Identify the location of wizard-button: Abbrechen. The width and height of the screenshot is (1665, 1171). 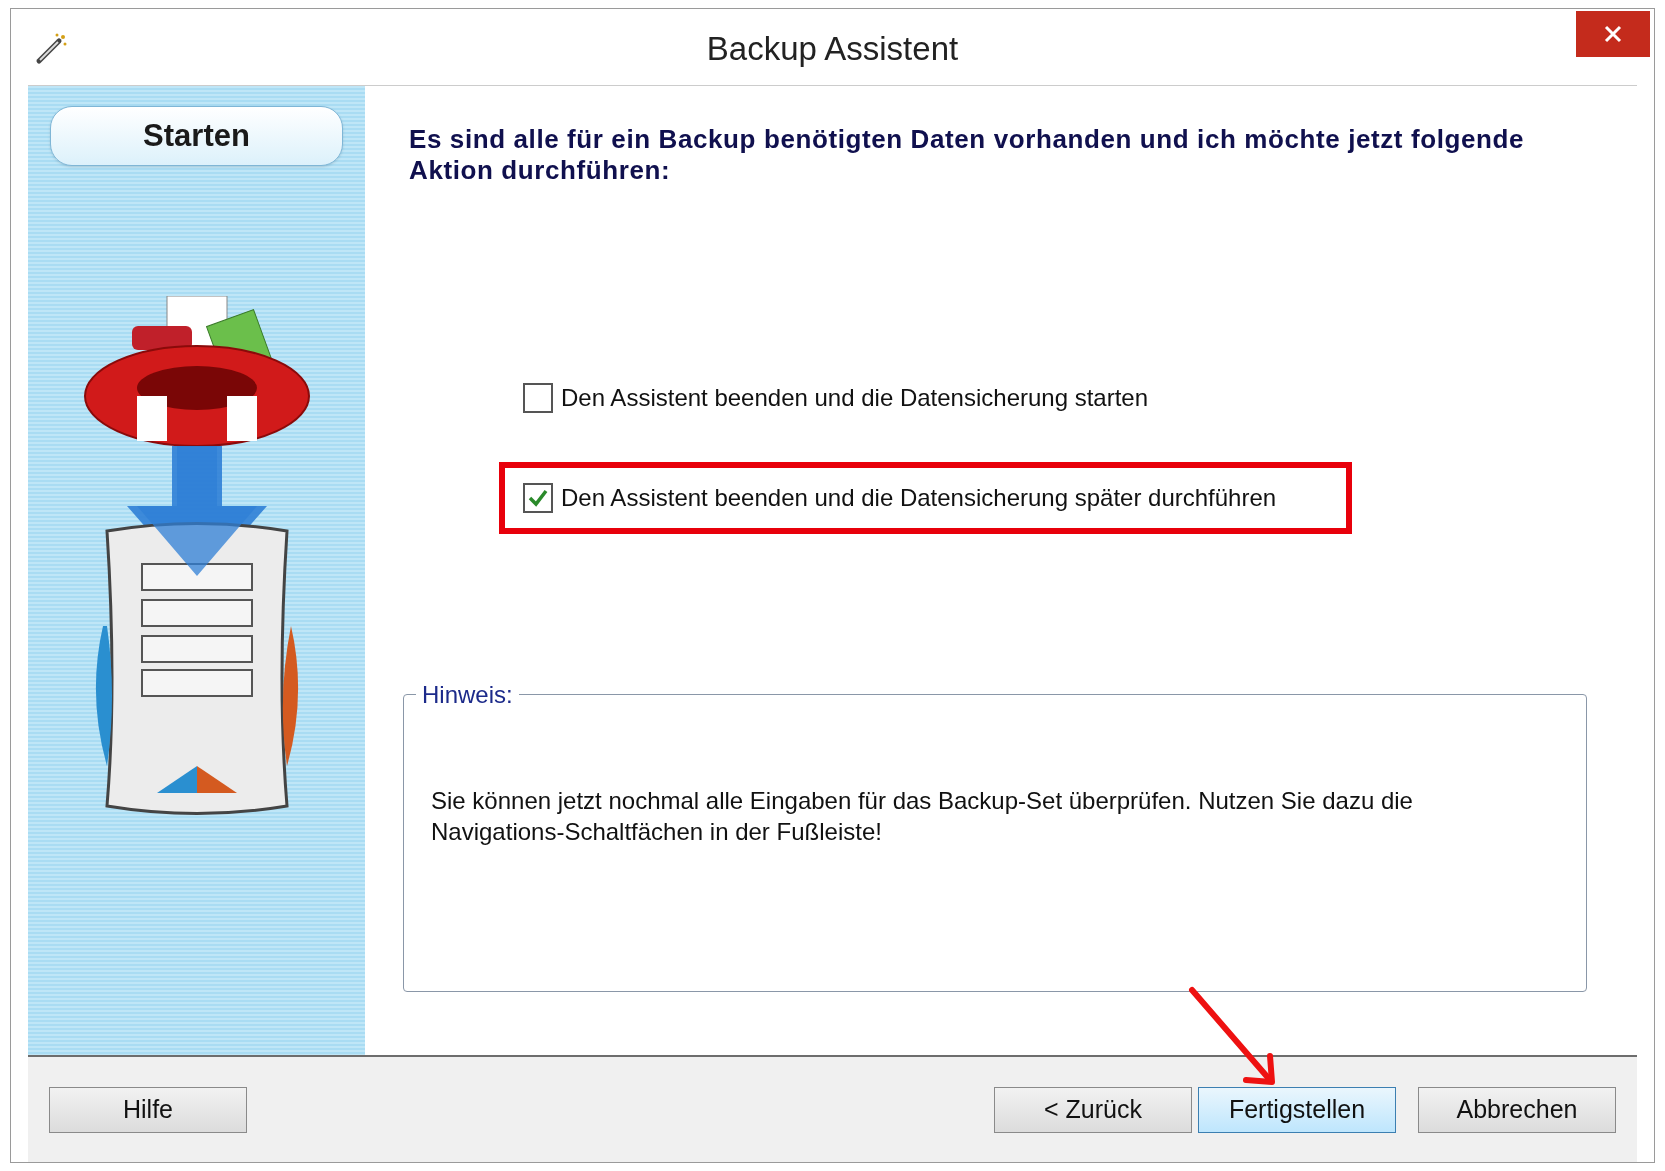
(1517, 1109).